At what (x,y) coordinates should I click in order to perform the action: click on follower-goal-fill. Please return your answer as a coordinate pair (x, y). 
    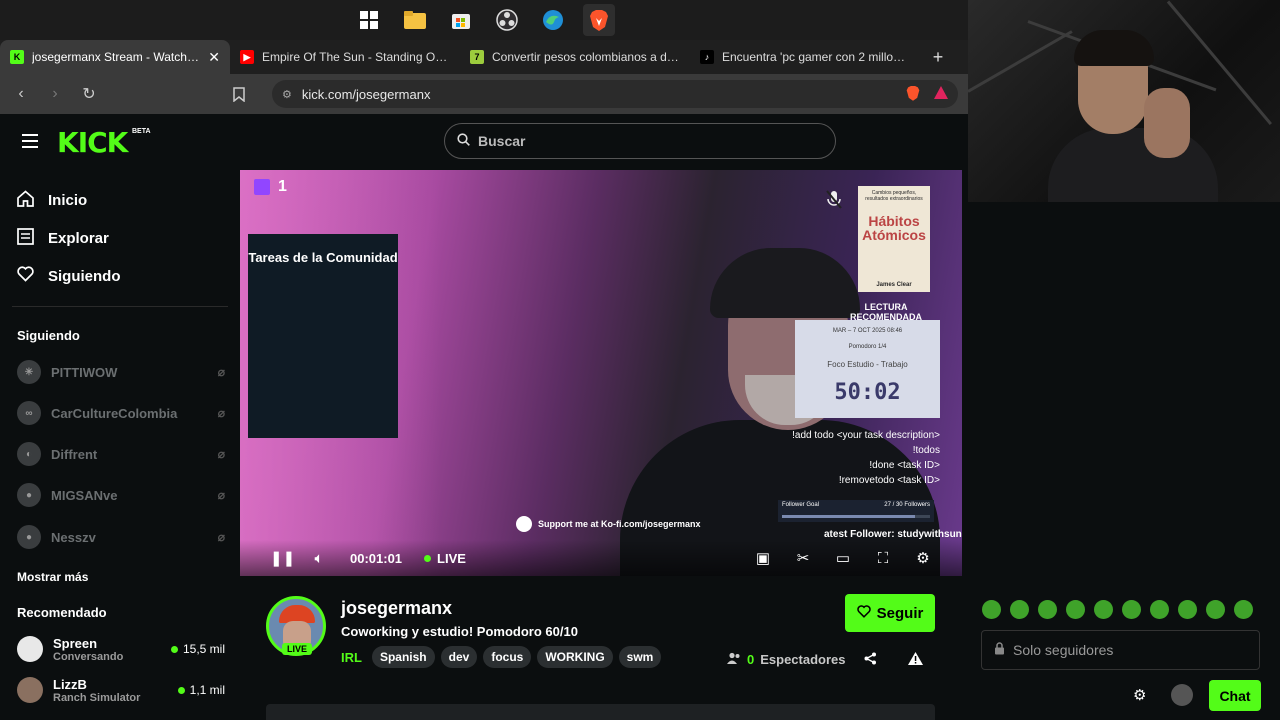
    Looking at the image, I should click on (849, 516).